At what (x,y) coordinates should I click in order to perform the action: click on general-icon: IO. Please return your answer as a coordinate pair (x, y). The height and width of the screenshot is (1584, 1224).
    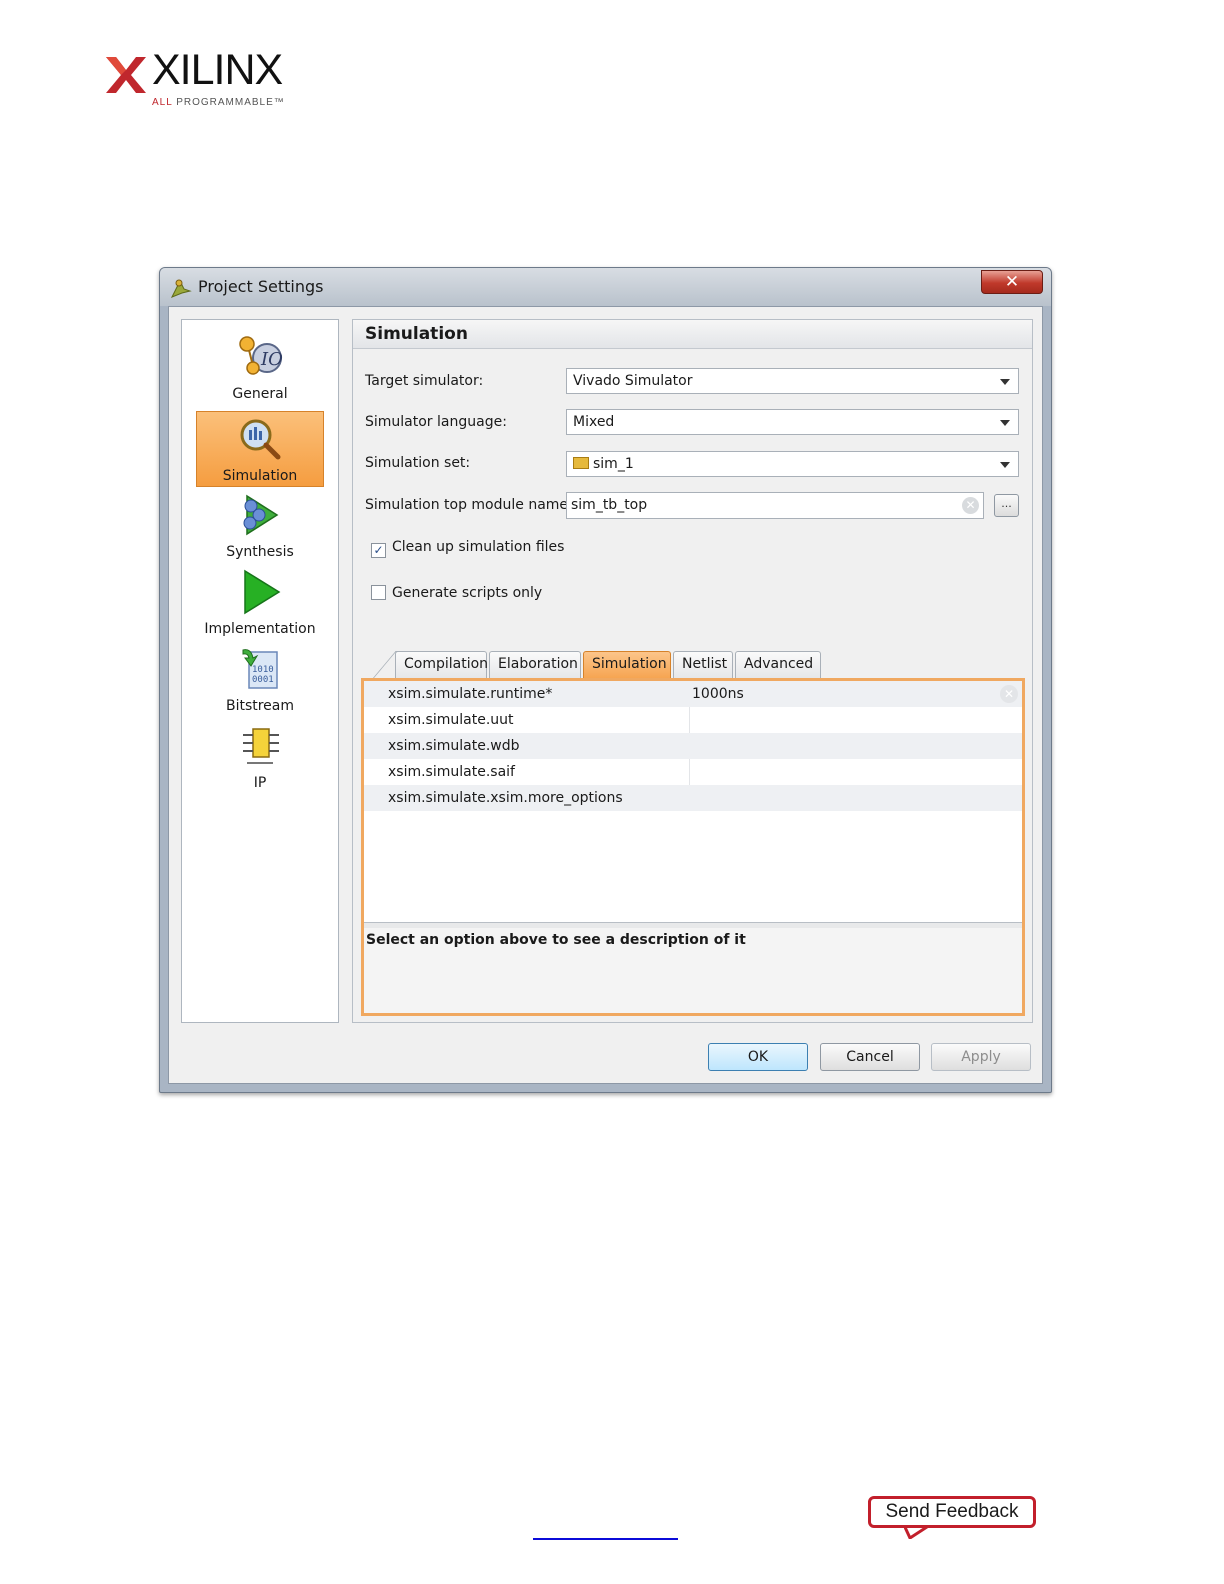
    Looking at the image, I should click on (261, 355).